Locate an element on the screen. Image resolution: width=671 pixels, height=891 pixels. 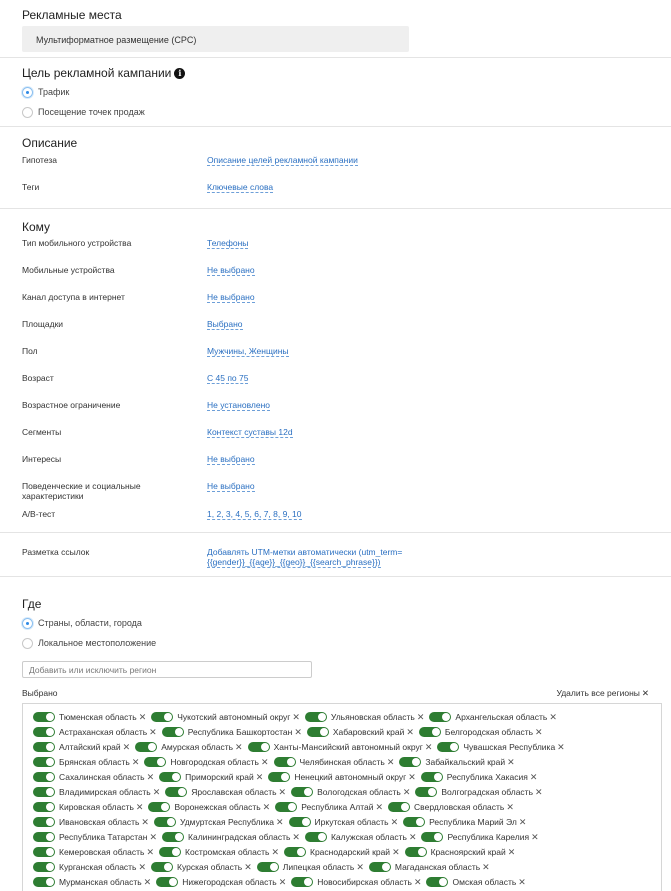
device-type-link: Телефоны is located at coordinates (228, 243).